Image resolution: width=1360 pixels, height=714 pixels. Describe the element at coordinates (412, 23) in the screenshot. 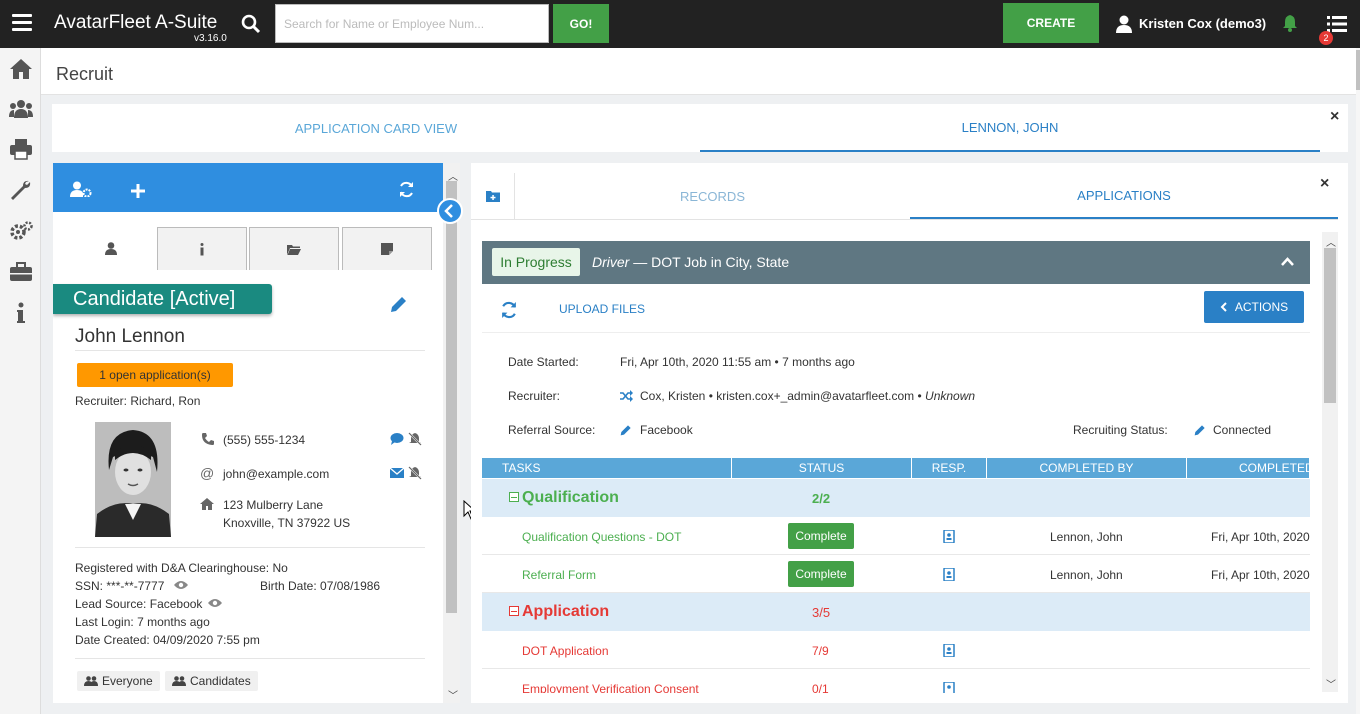

I see `search-input` at that location.